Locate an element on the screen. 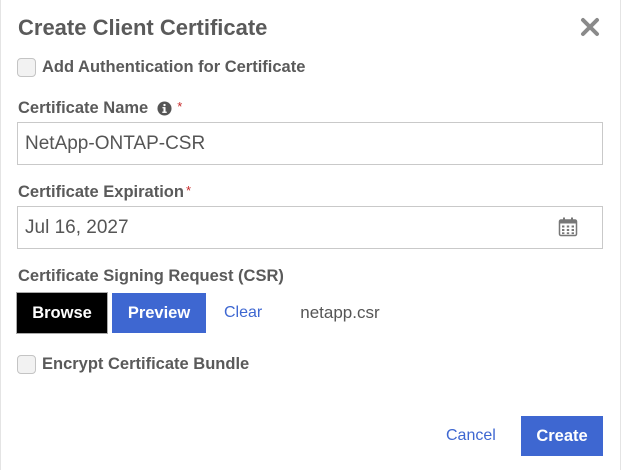 This screenshot has width=621, height=470. certificate-expiration-field is located at coordinates (310, 227).